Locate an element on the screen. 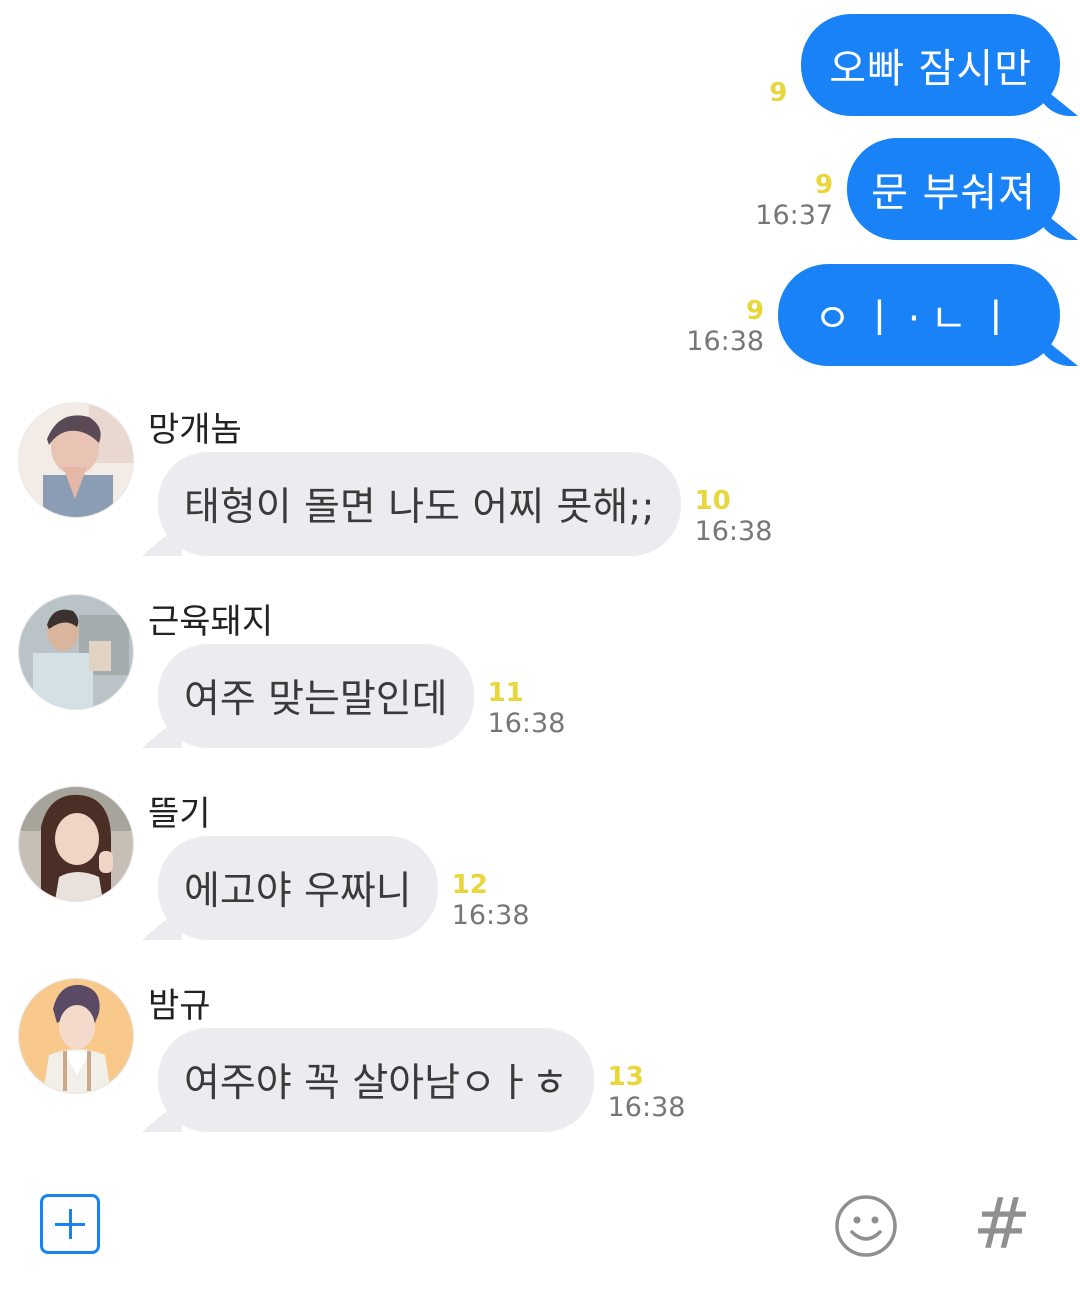 This screenshot has height=1297, width=1080. message-meta: 11 16:38 is located at coordinates (527, 709).